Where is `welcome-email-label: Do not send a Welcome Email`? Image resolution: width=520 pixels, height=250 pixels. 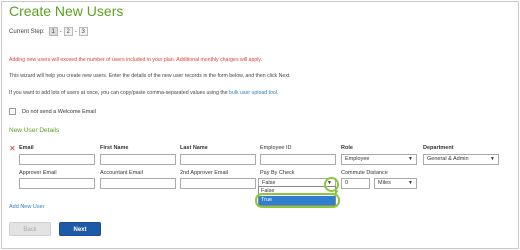
welcome-email-label: Do not send a Welcome Email is located at coordinates (59, 111).